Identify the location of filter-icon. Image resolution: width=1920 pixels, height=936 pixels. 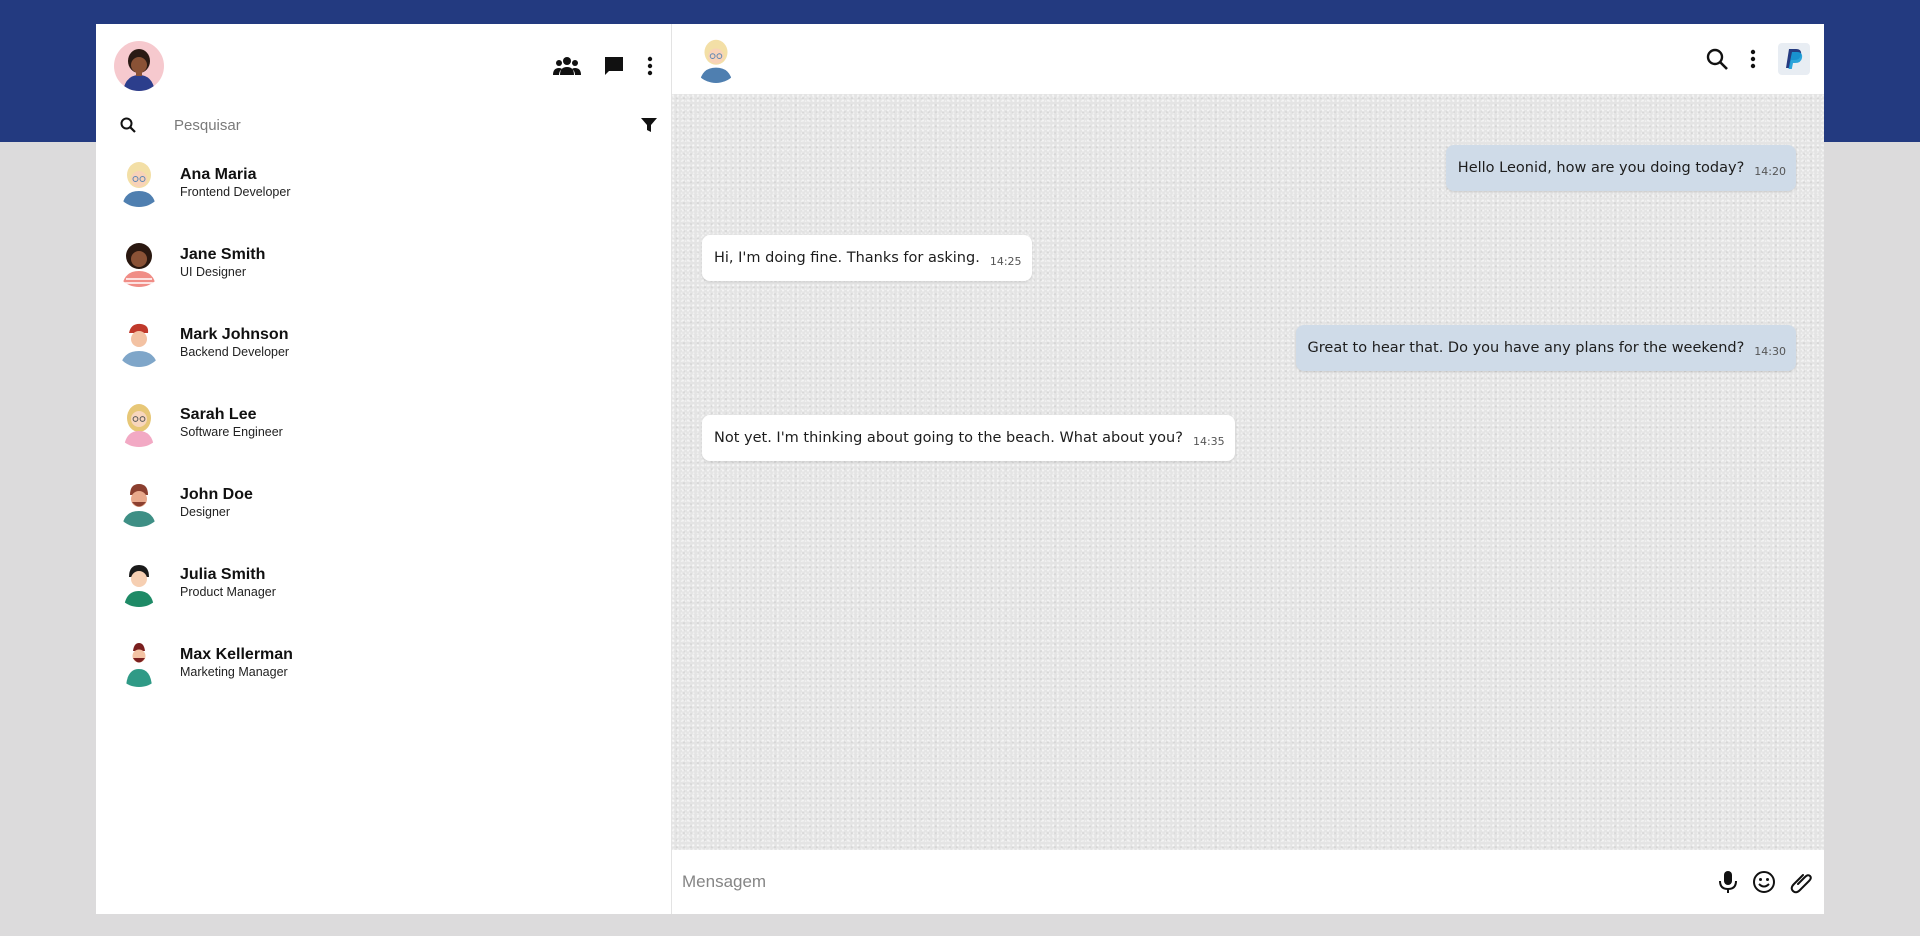
(649, 125).